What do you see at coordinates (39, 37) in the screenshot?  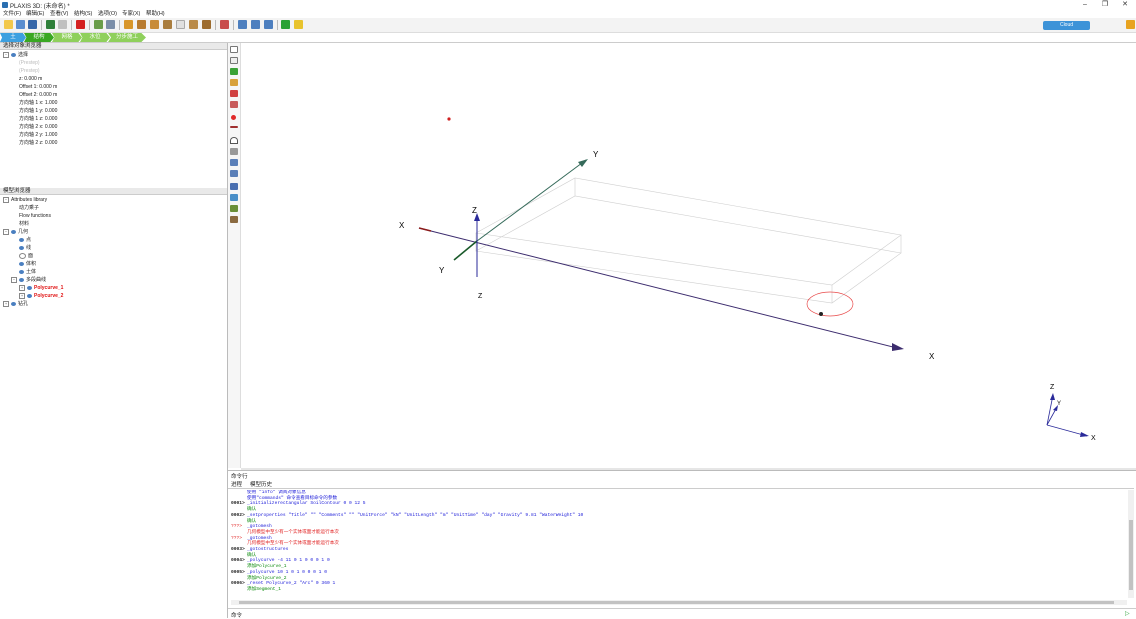 I see `tab-structures: 结构` at bounding box center [39, 37].